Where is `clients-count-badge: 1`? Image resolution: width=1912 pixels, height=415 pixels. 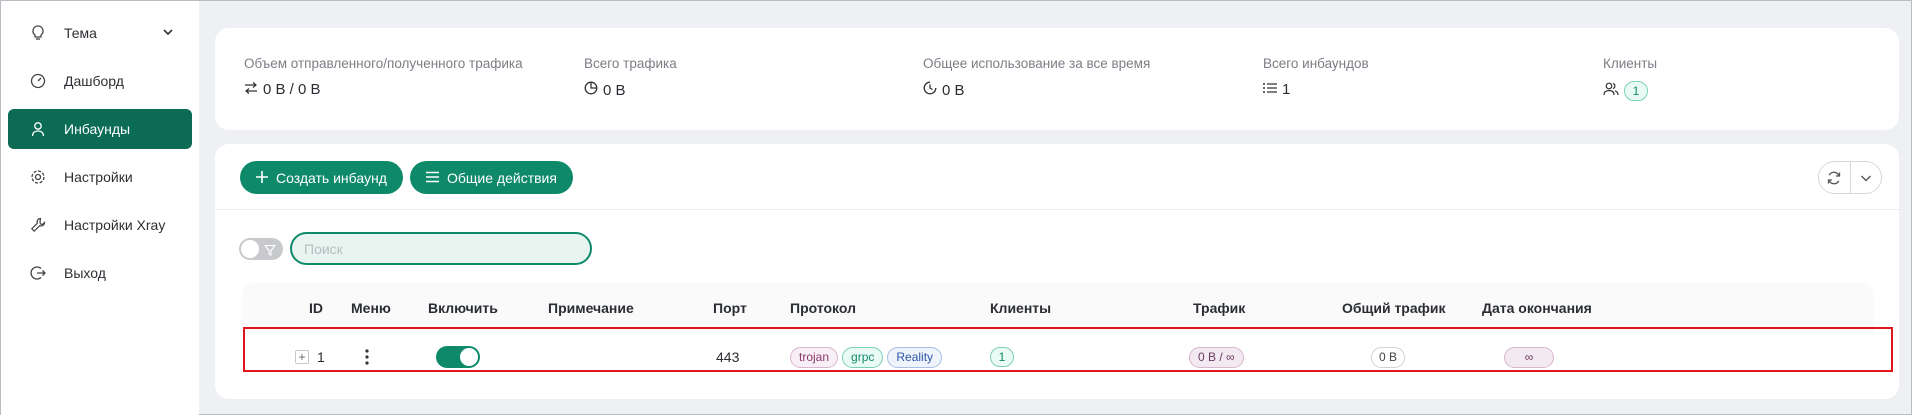 clients-count-badge: 1 is located at coordinates (1636, 91).